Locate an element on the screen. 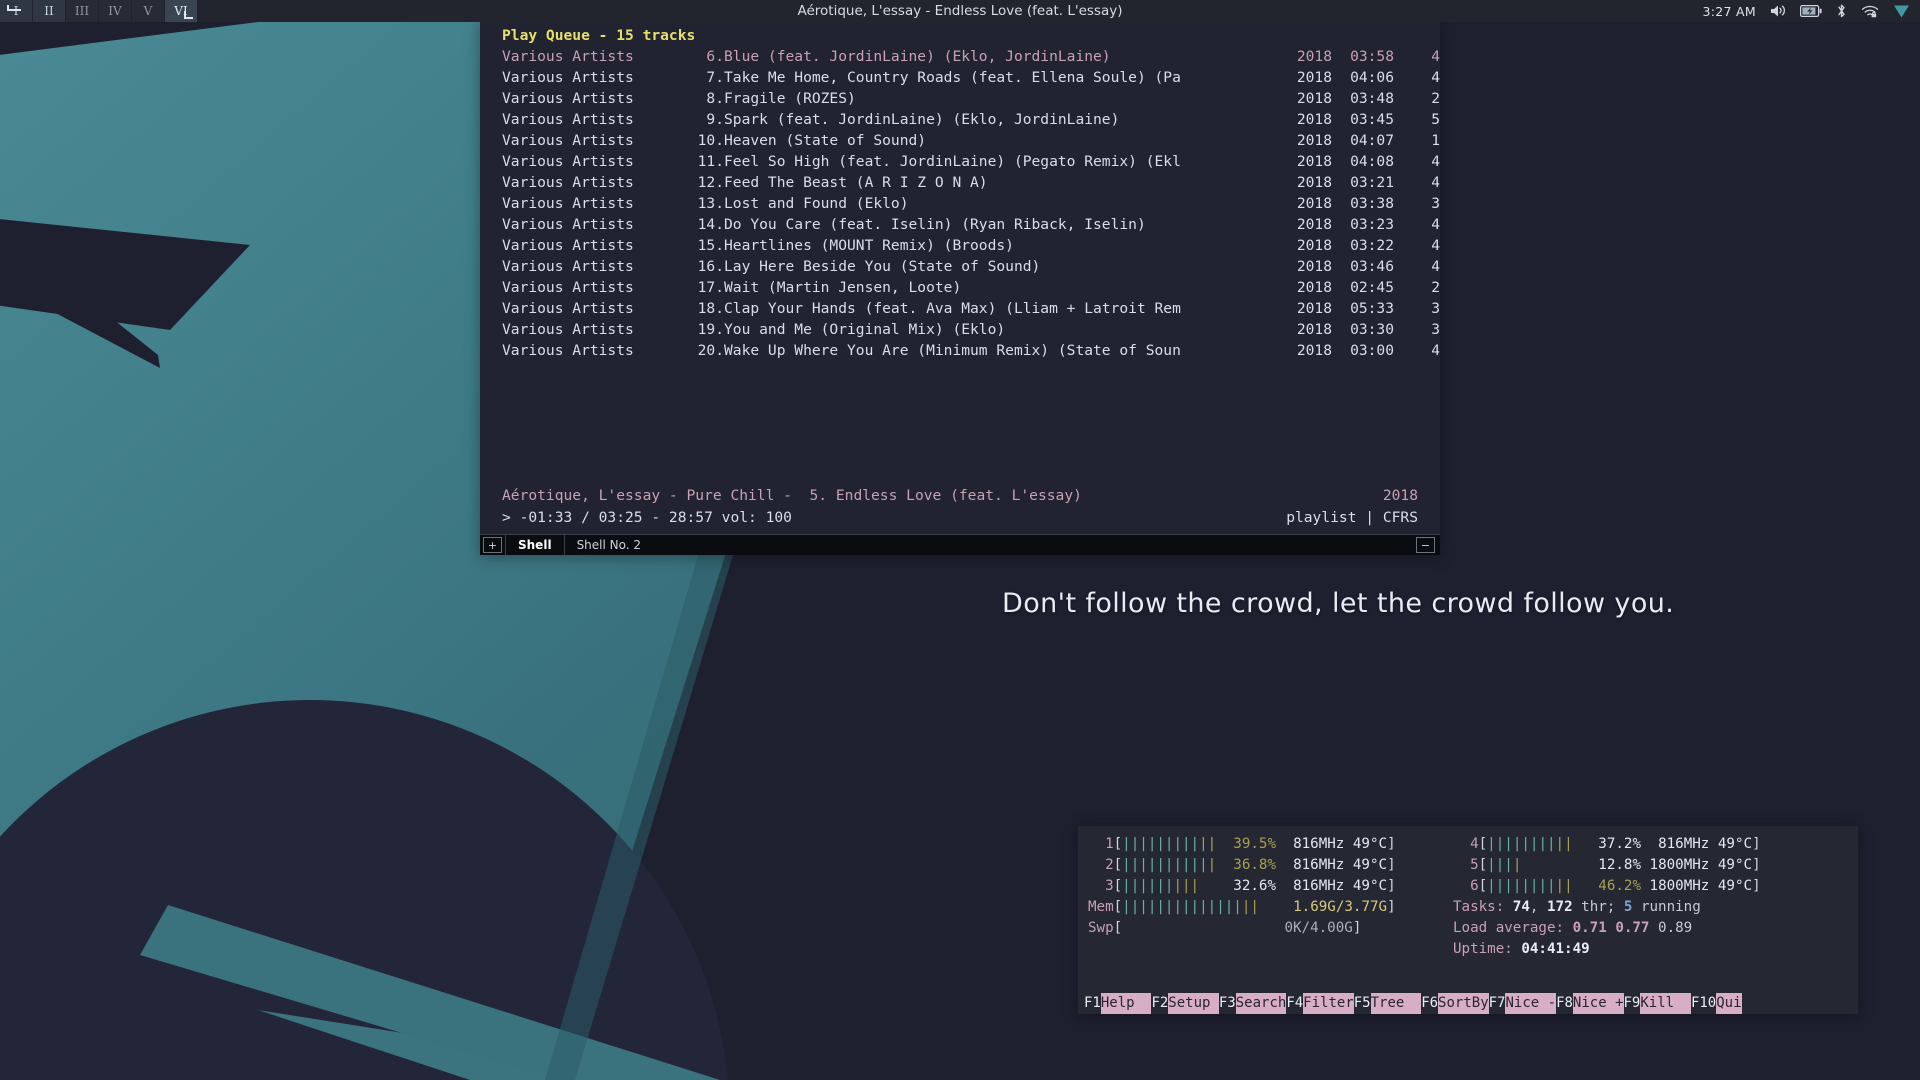 This screenshot has width=1920, height=1080. fnkey-f5: F5 is located at coordinates (1362, 1003).